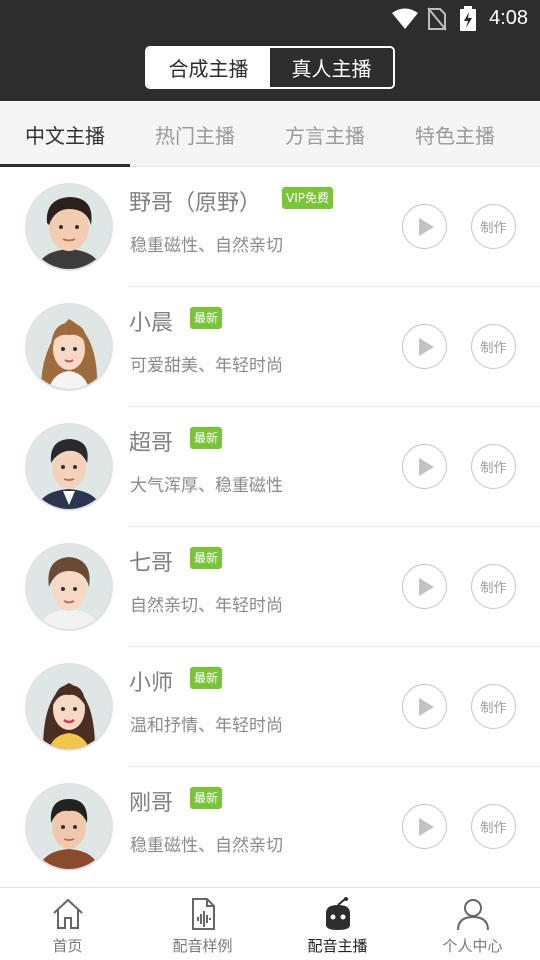 This screenshot has height=960, width=540. Describe the element at coordinates (508, 18) in the screenshot. I see `clock: 4:08` at that location.